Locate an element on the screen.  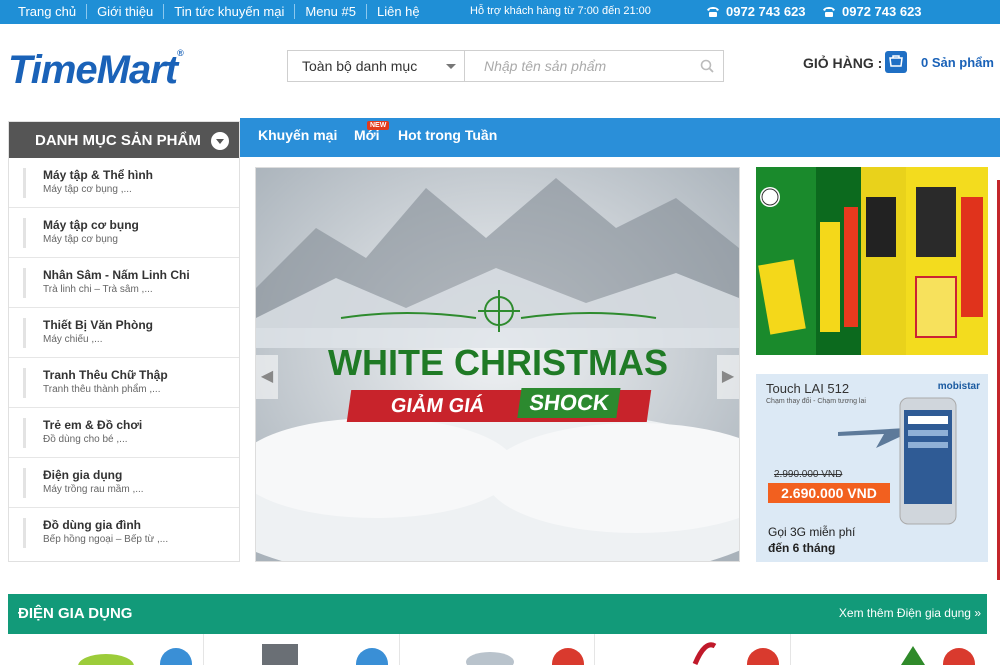
section-title: ĐIỆN GIA DỤNG is located at coordinates (75, 613).